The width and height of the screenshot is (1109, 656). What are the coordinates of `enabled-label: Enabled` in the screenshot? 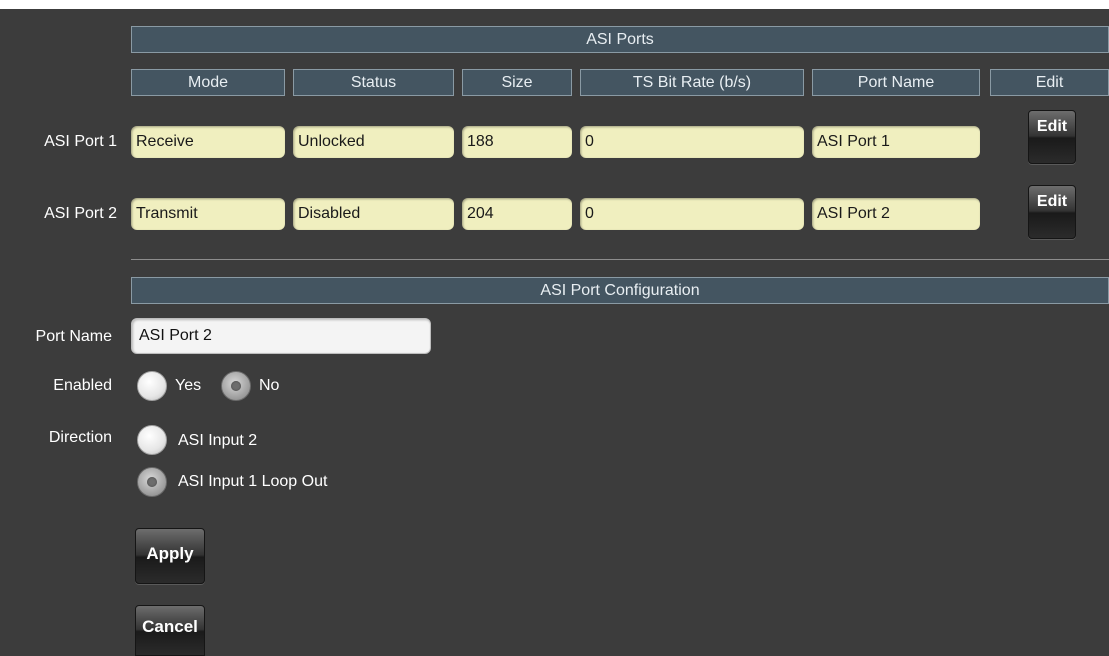 It's located at (82, 385).